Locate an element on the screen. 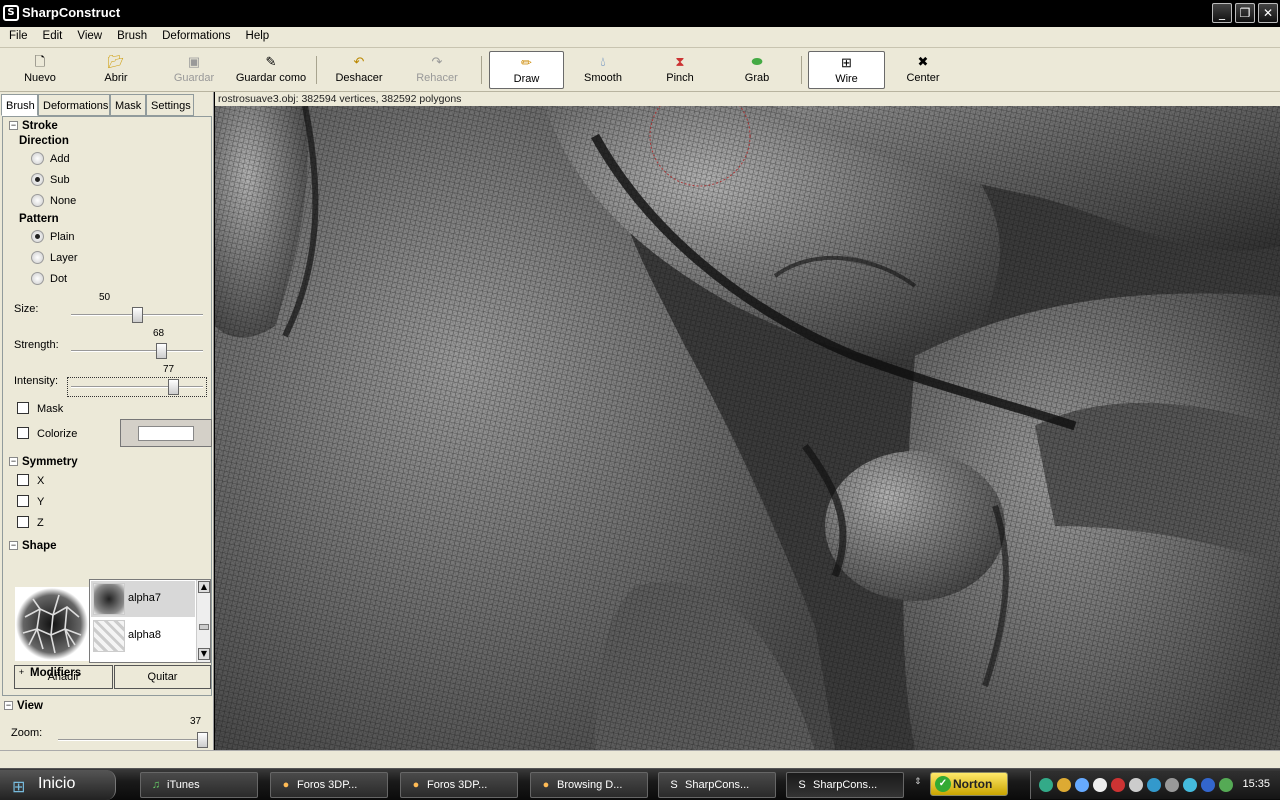 The image size is (1280, 800). size-slider-thumb is located at coordinates (137, 315).